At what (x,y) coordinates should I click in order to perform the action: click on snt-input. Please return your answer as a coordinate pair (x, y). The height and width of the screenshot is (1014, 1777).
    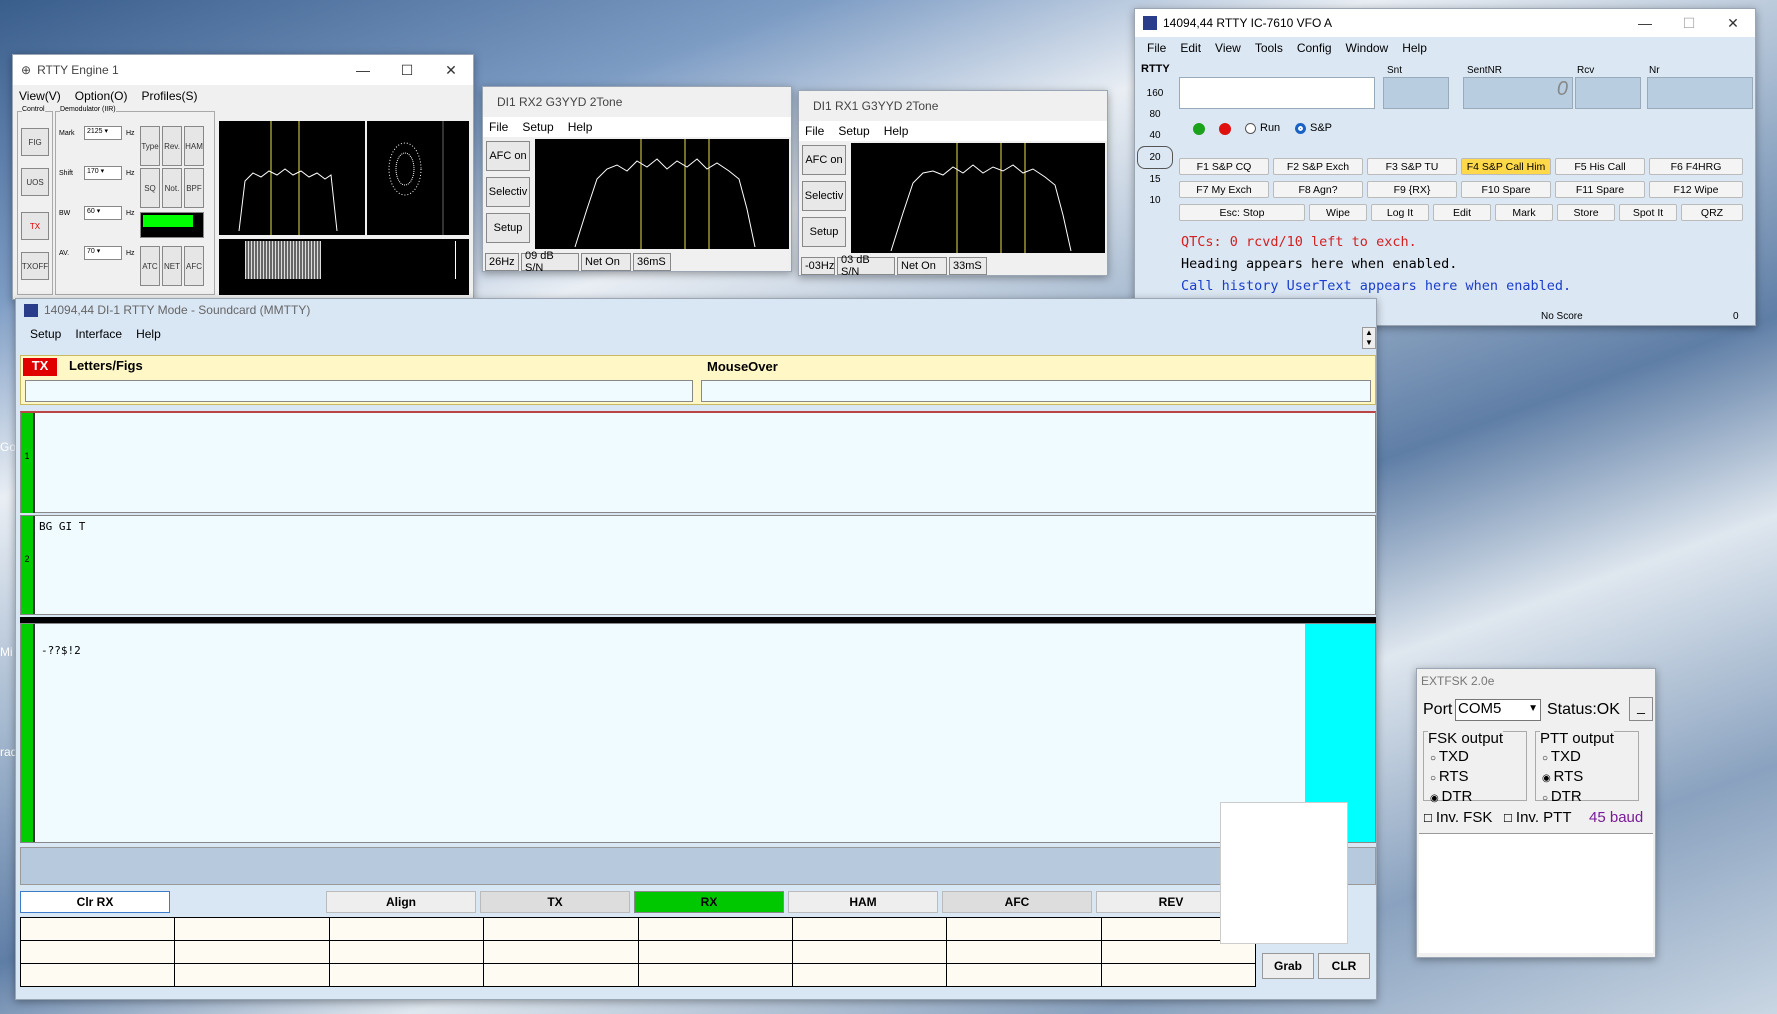
    Looking at the image, I should click on (1416, 93).